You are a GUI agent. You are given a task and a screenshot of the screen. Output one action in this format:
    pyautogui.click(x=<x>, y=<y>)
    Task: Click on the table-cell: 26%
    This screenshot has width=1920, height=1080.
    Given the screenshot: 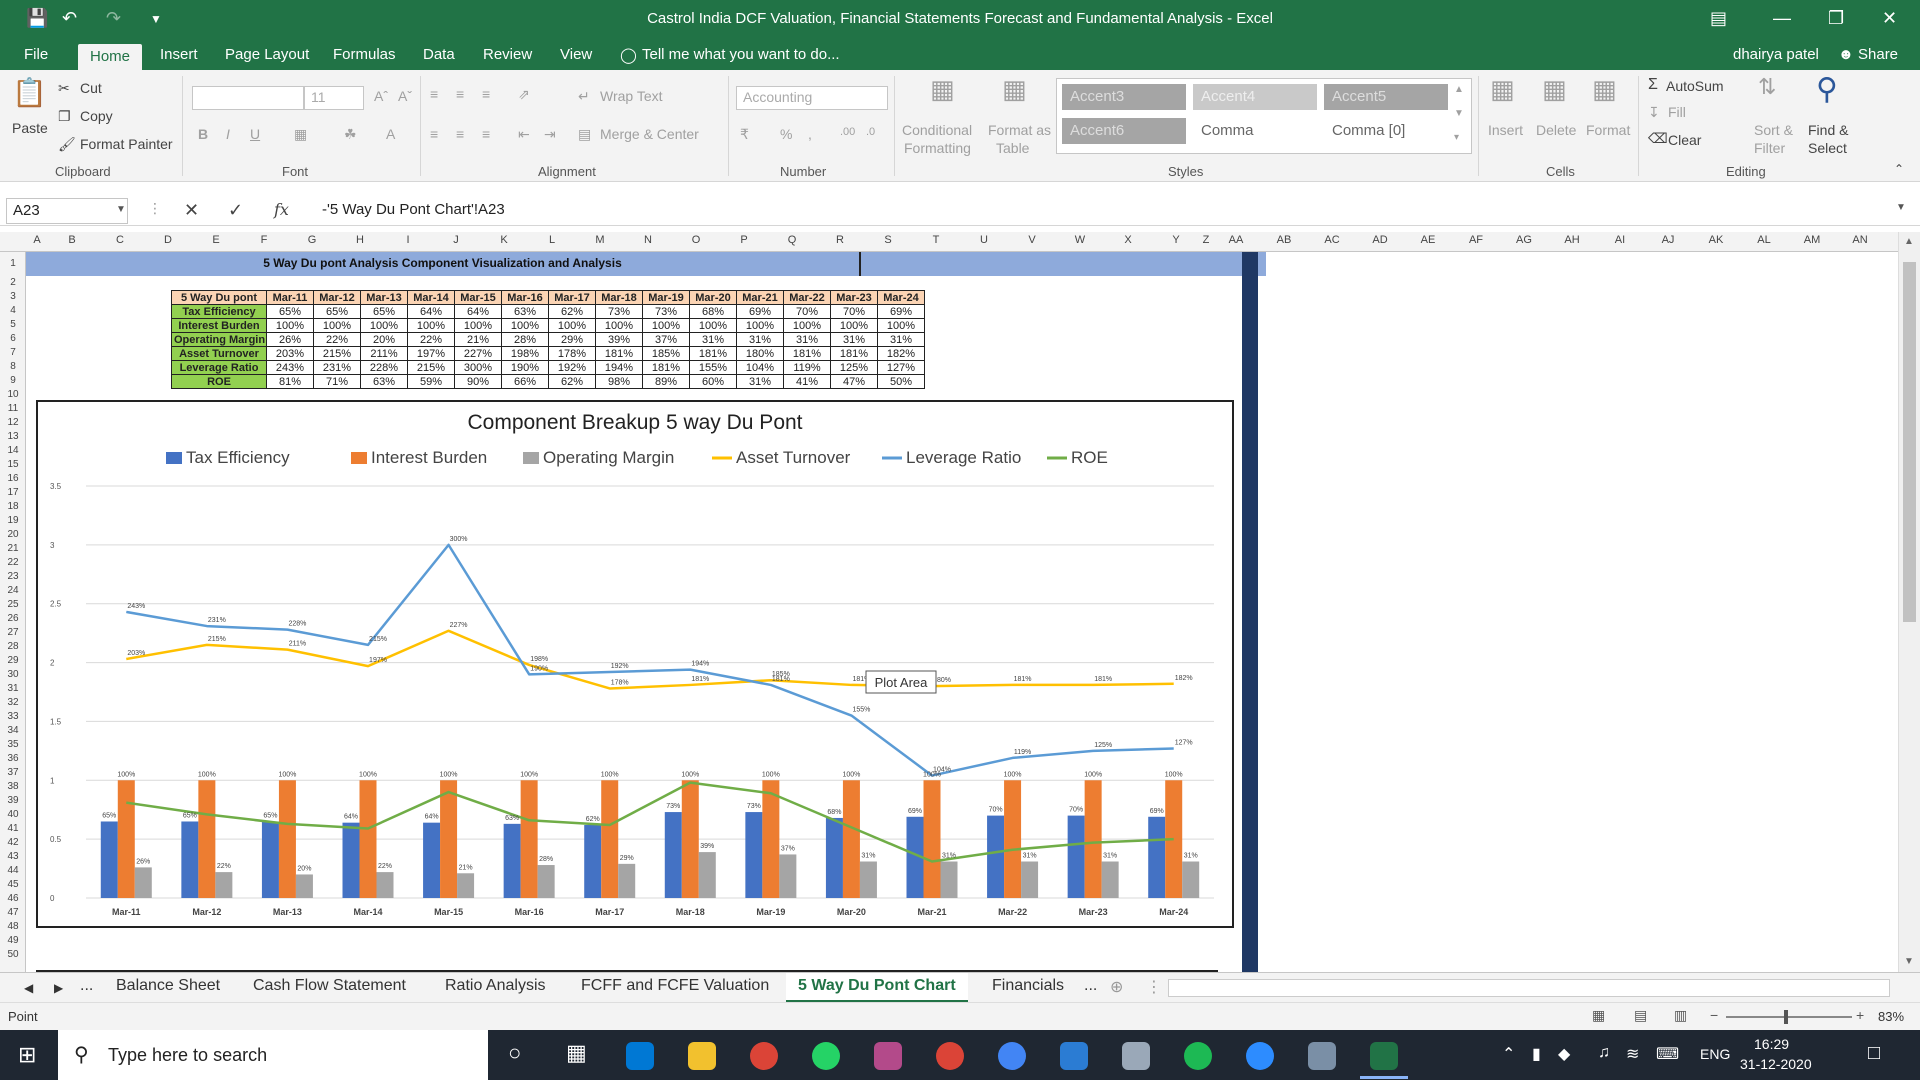 What is the action you would take?
    pyautogui.click(x=290, y=339)
    